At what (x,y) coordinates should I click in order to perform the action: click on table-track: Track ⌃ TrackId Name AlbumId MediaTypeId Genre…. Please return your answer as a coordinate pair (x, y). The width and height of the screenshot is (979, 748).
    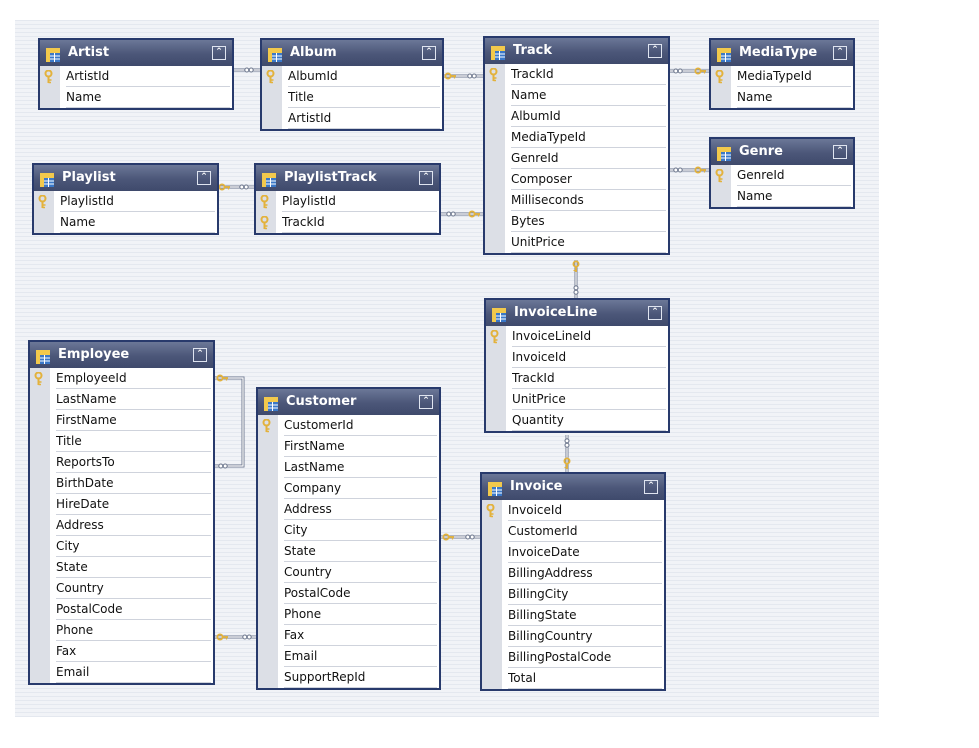
    Looking at the image, I should click on (576, 145).